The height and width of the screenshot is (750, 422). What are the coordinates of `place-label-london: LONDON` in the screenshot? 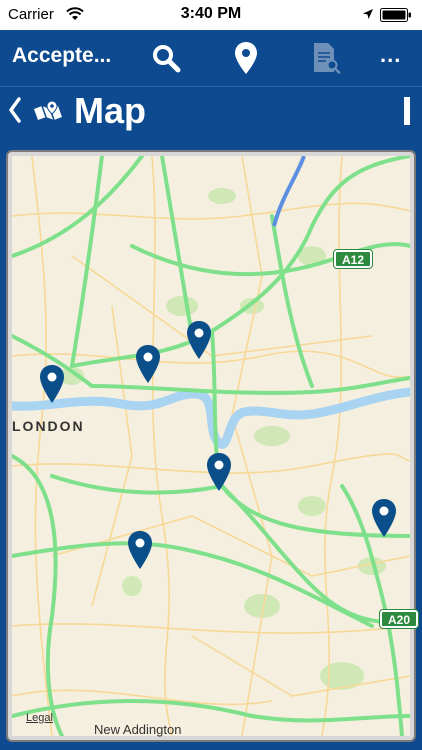 It's located at (48, 426).